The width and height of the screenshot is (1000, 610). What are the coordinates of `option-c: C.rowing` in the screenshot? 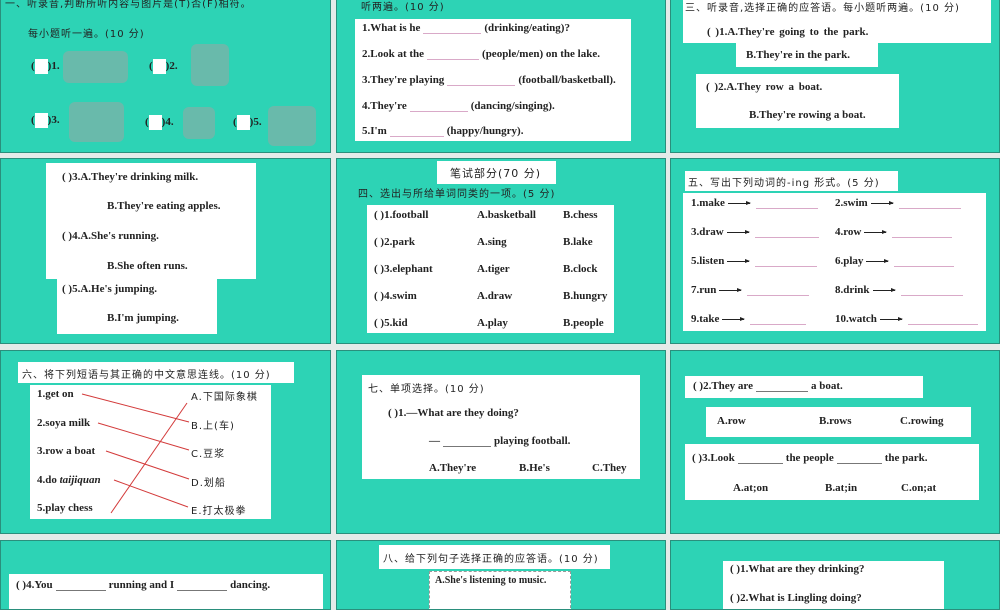 It's located at (922, 421).